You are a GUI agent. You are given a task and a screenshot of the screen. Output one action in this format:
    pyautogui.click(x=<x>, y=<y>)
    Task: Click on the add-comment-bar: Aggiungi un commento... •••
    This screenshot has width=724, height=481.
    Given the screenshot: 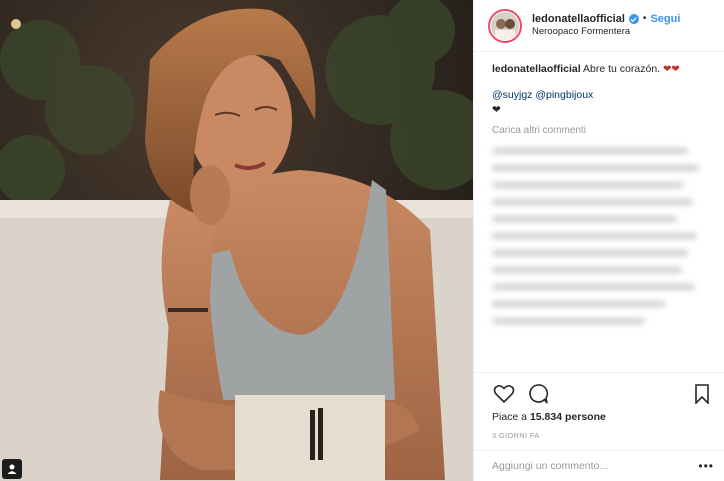 What is the action you would take?
    pyautogui.click(x=599, y=465)
    